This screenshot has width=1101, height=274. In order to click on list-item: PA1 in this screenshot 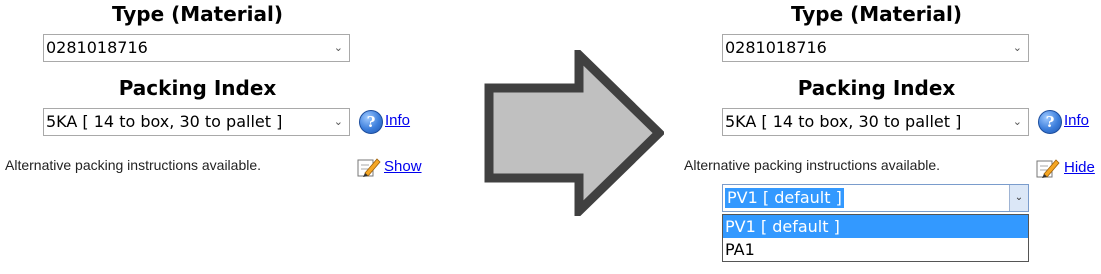, I will do `click(875, 249)`.